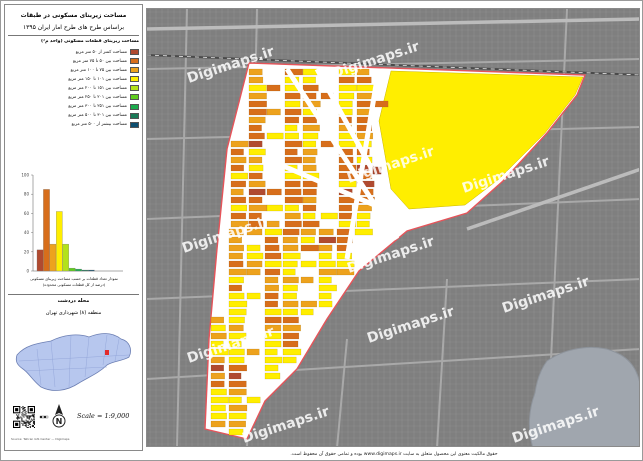  What do you see at coordinates (73, 313) in the screenshot?
I see `region-name: منطقه (۸) شهرداری تهران` at bounding box center [73, 313].